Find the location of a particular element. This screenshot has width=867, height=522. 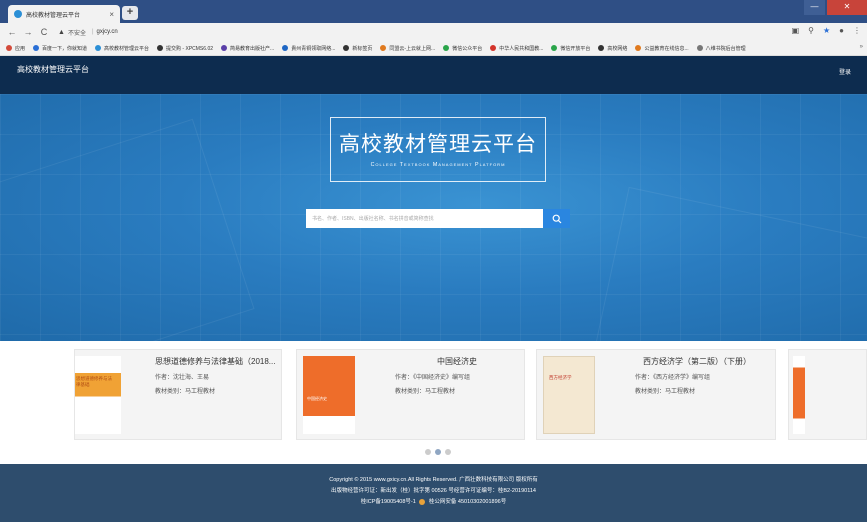

book-card is located at coordinates (827, 394).